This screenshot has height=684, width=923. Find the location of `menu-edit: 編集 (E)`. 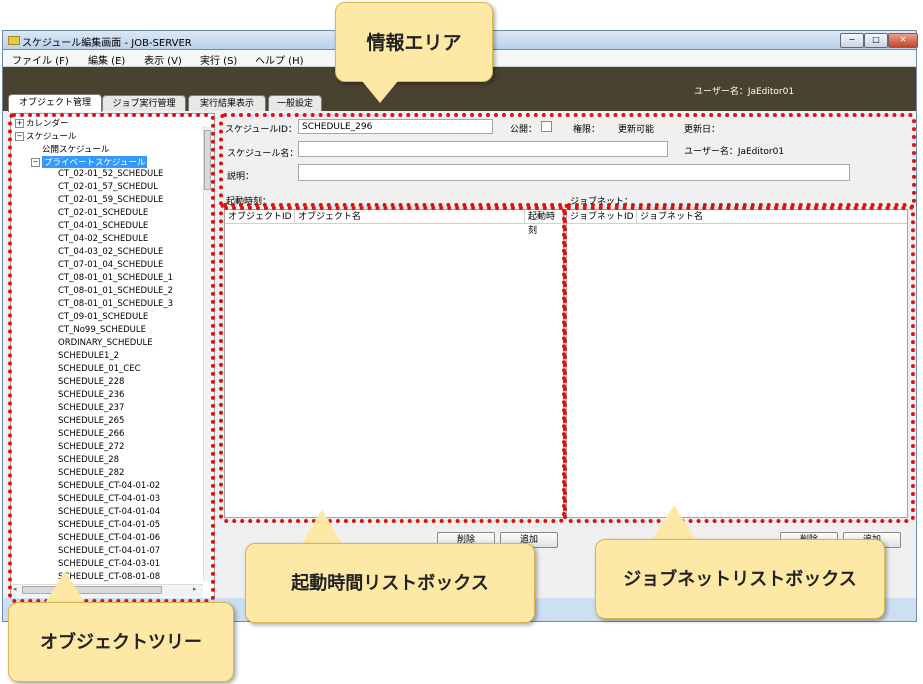

menu-edit: 編集 (E) is located at coordinates (106, 59).